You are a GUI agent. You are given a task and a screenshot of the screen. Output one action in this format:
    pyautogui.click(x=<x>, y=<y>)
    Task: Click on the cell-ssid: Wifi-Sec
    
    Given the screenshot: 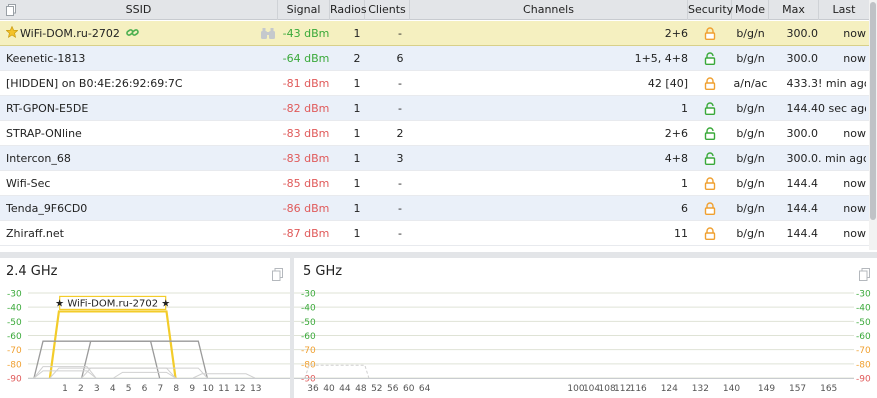 What is the action you would take?
    pyautogui.click(x=141, y=183)
    